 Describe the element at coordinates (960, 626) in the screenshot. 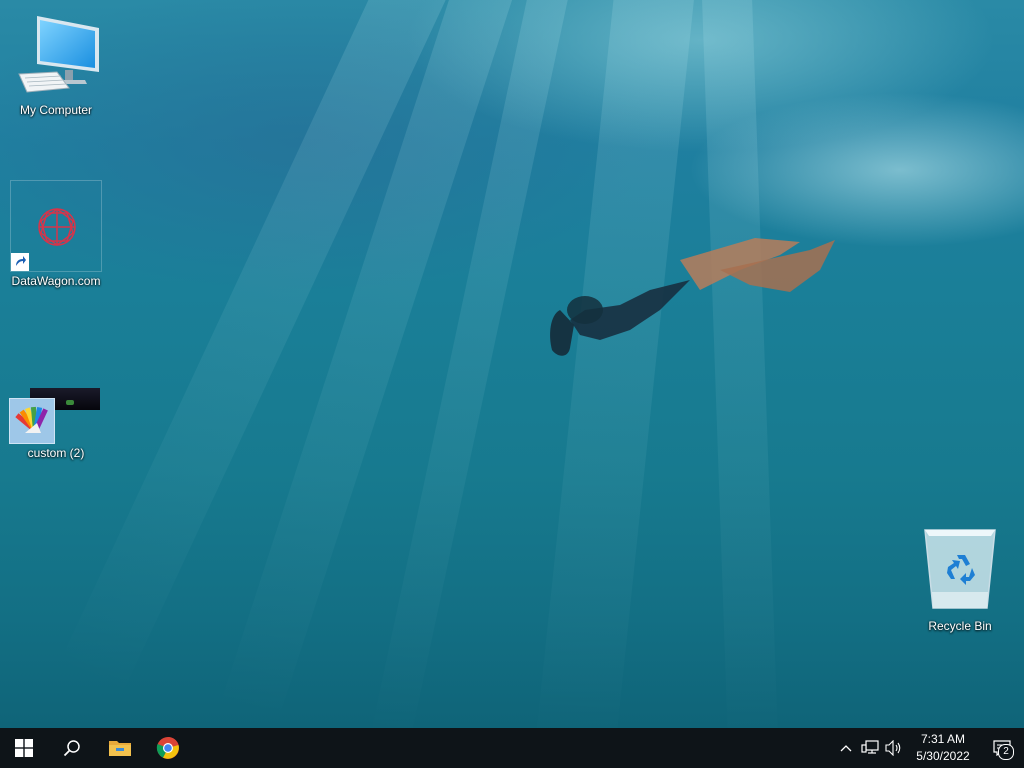

I see `desktop-icon-label: Recycle Bin` at that location.